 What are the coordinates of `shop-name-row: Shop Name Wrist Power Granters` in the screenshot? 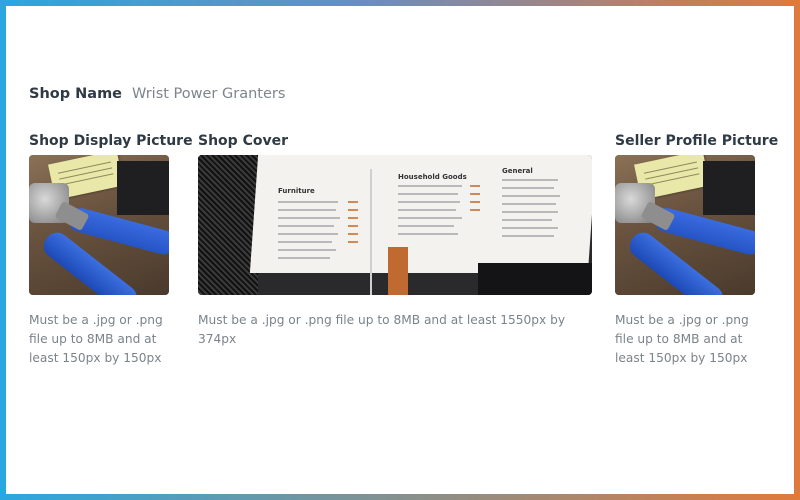 It's located at (157, 94).